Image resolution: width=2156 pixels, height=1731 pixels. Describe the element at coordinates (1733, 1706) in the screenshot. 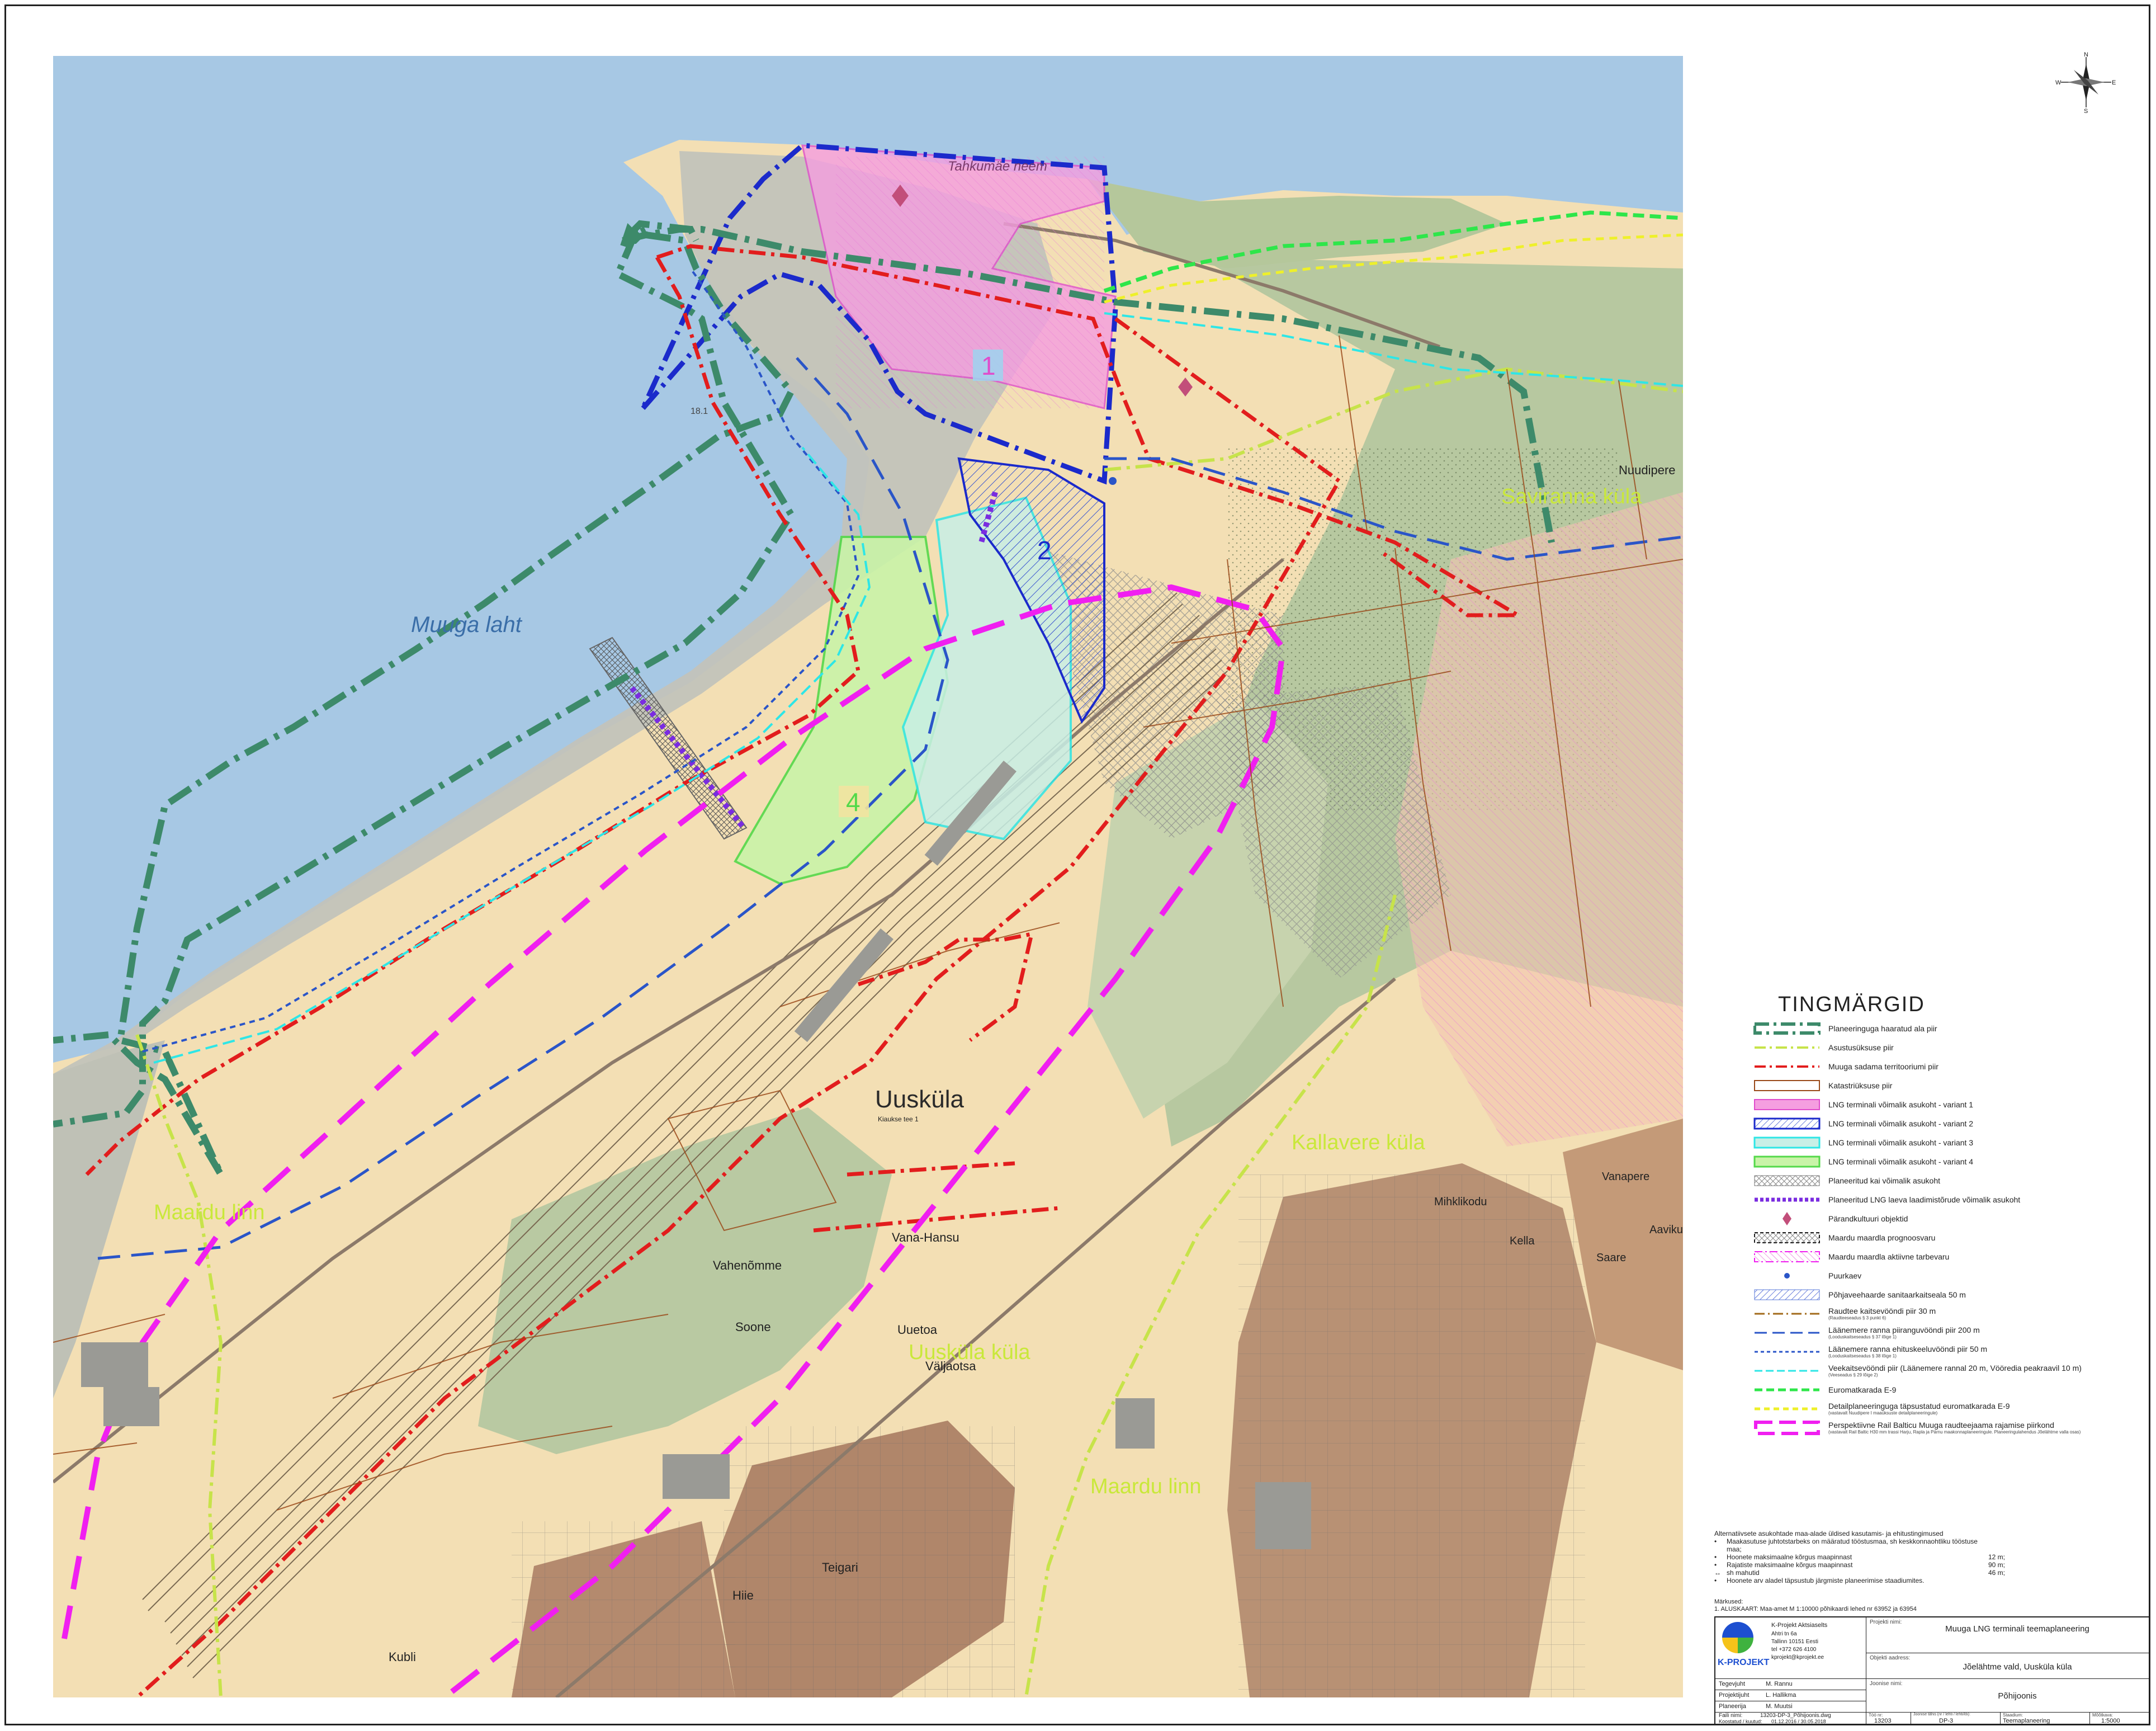

I see `role-3-label: Planeerija` at that location.